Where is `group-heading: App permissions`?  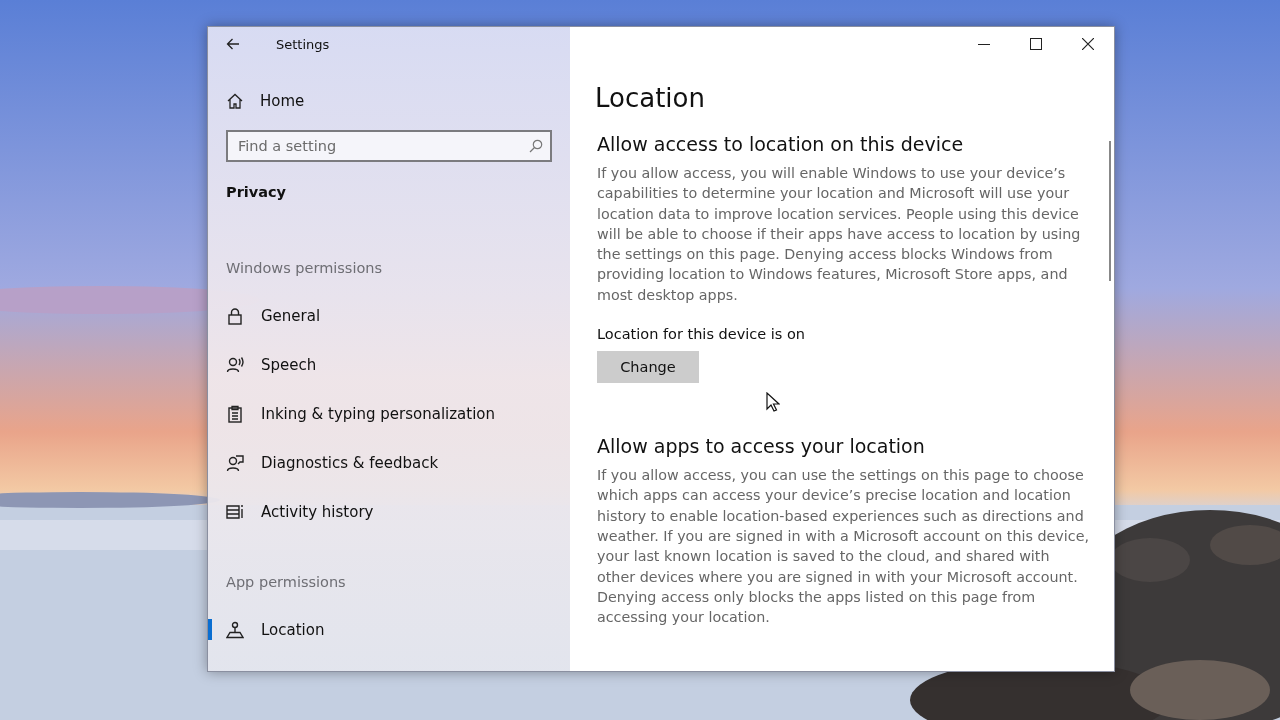
group-heading: App permissions is located at coordinates (285, 582).